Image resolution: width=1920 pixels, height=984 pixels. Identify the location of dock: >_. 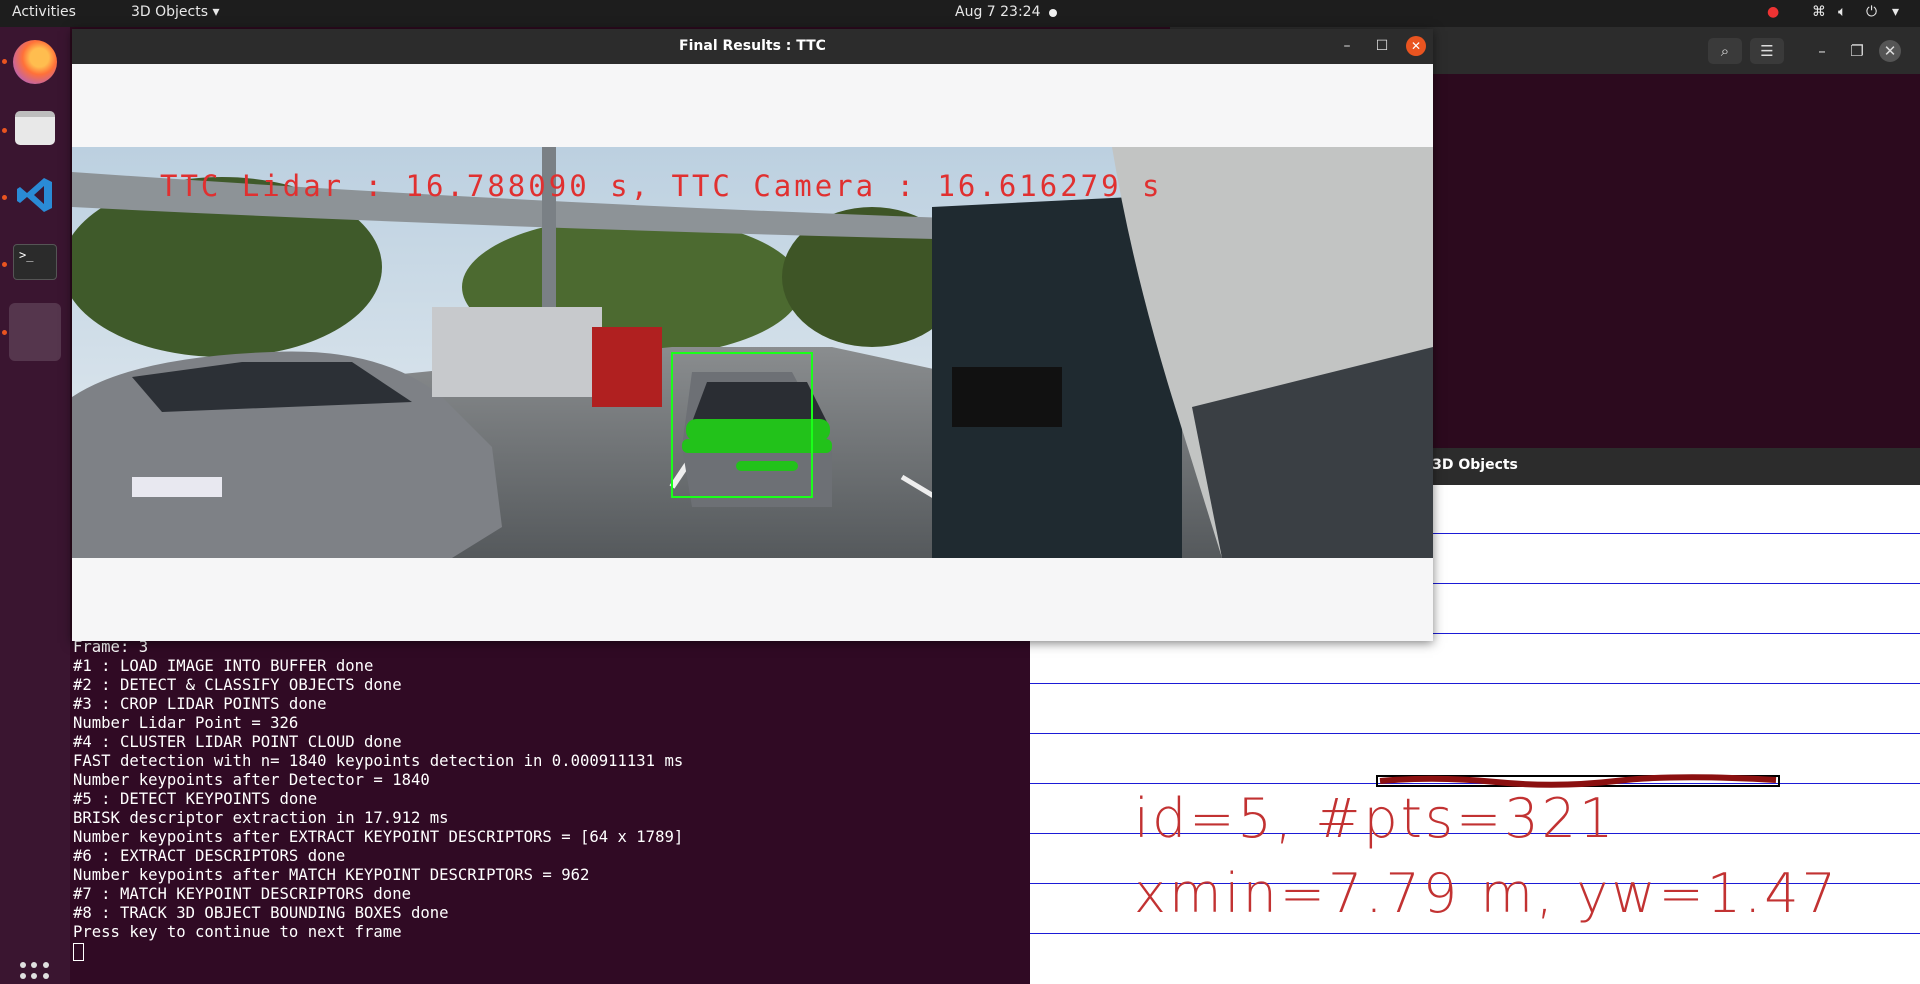
(35, 505).